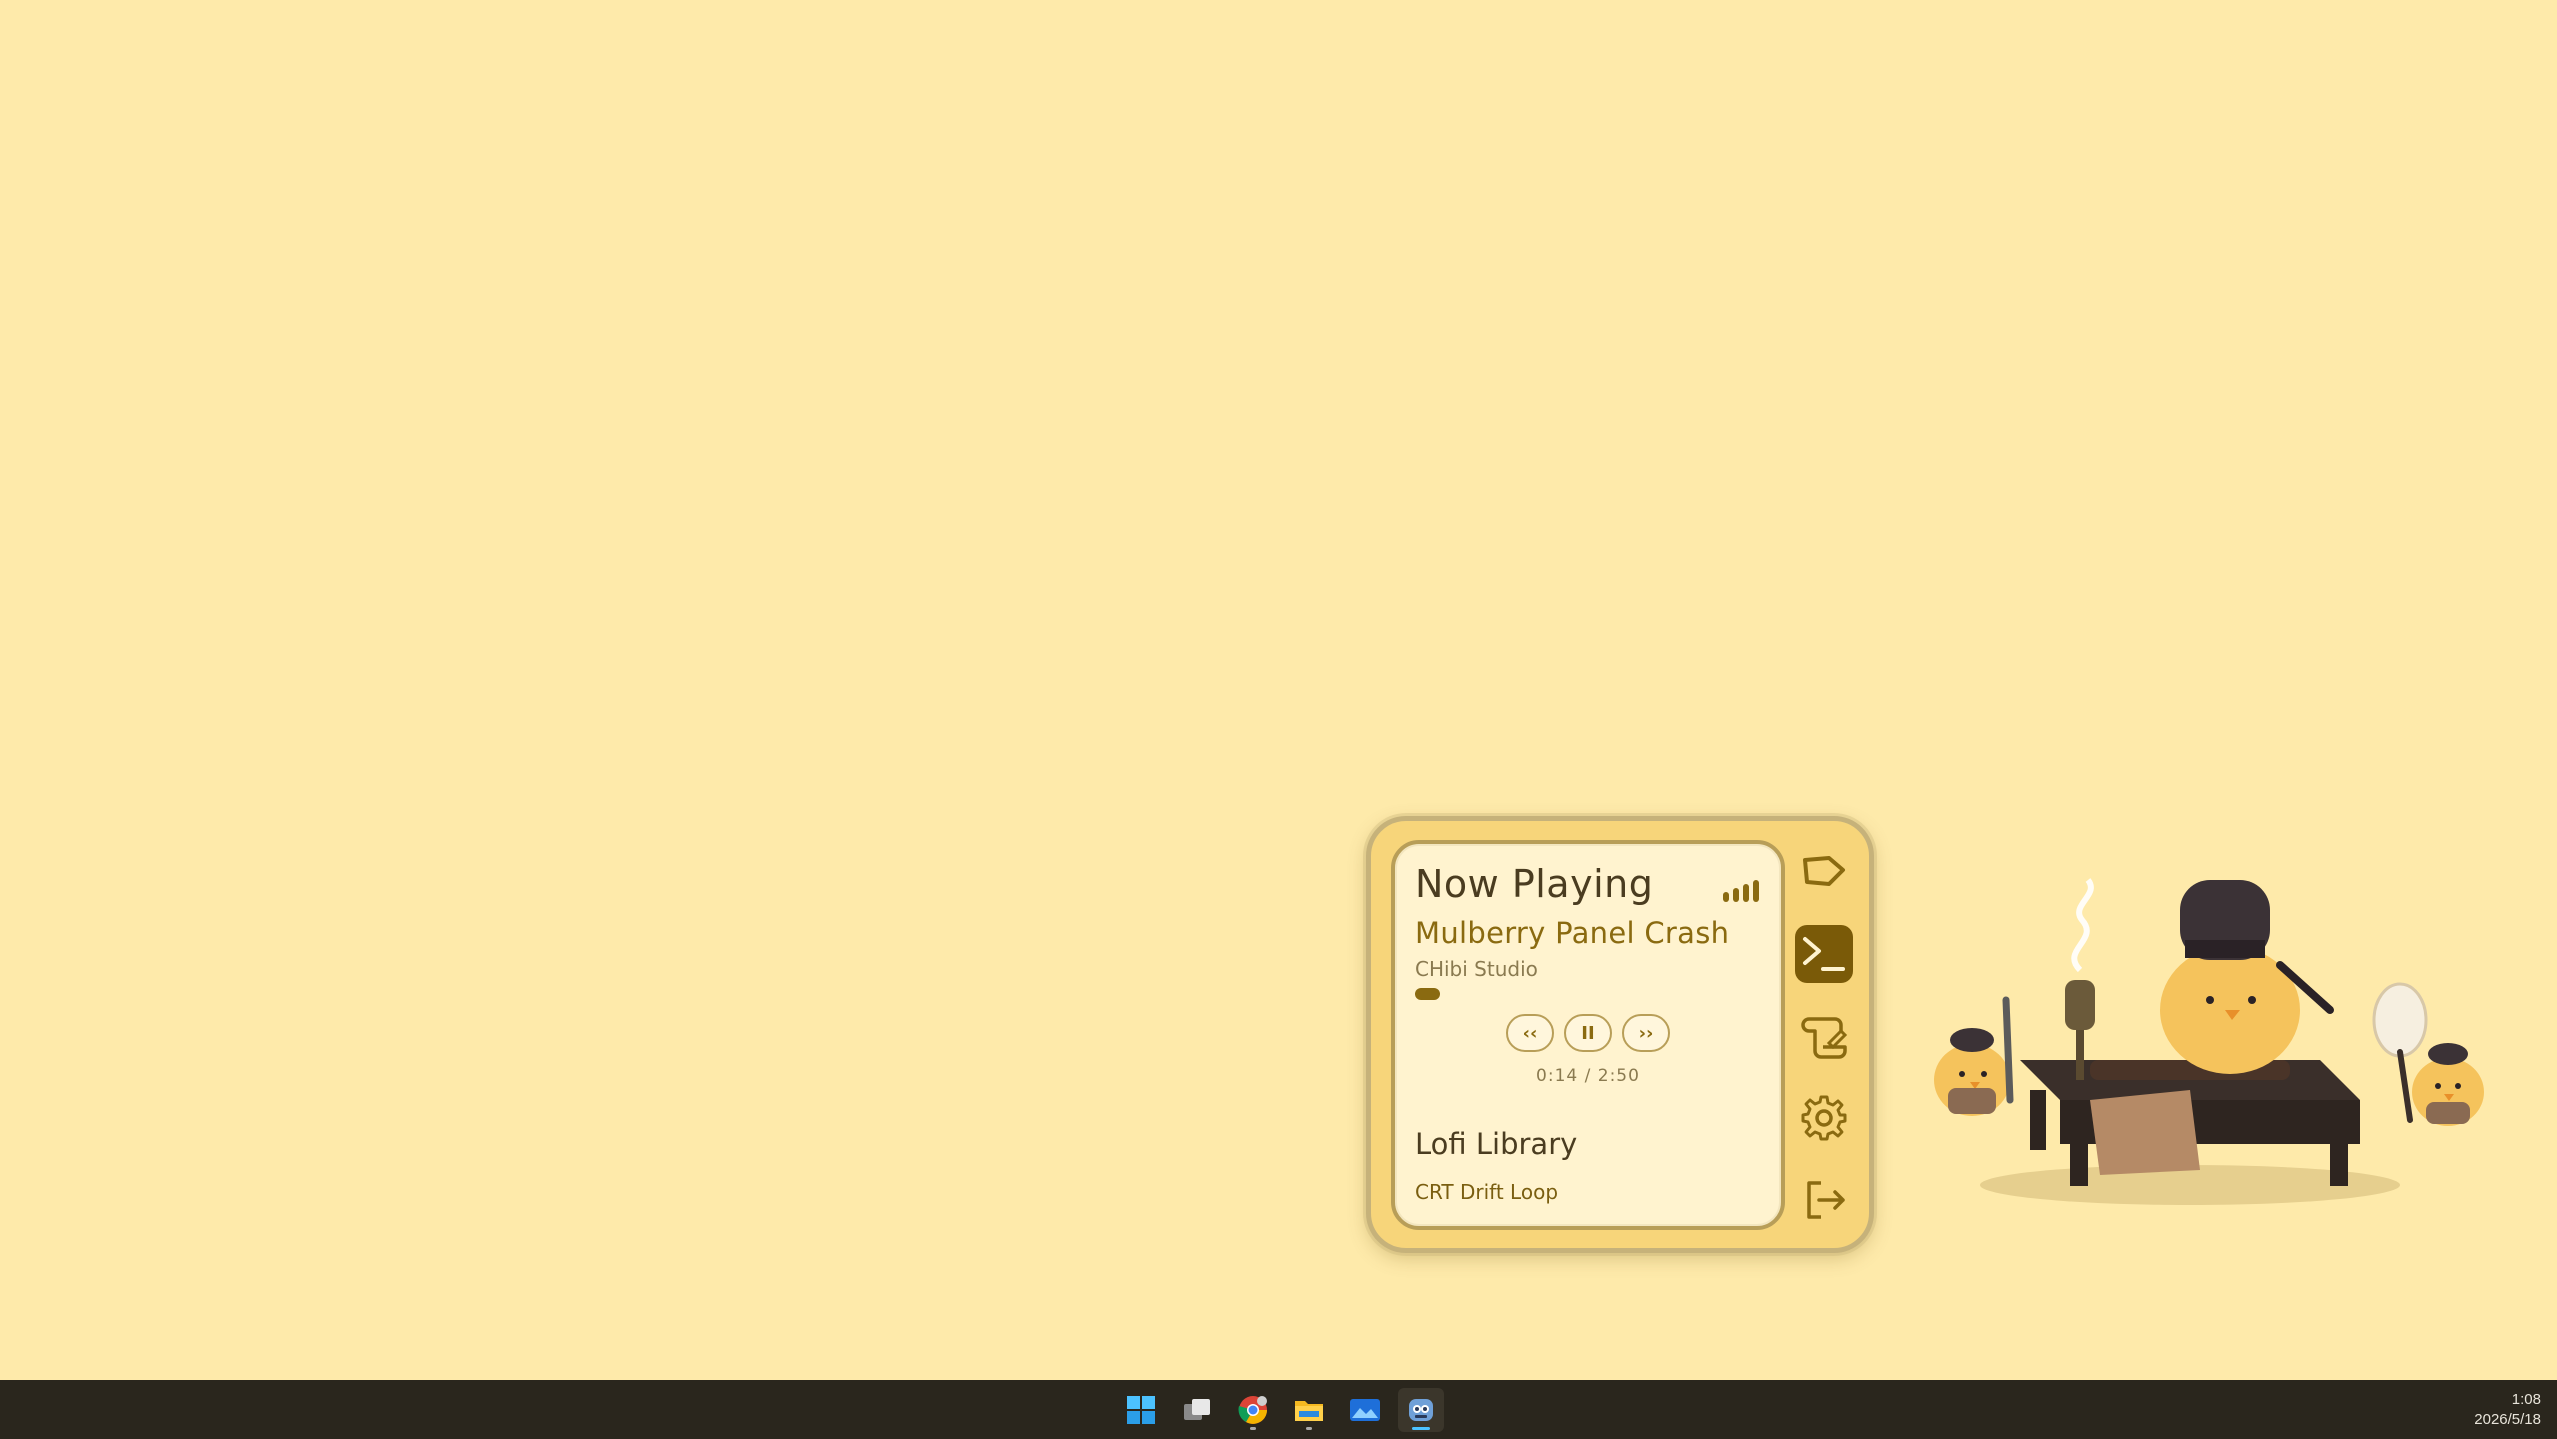 This screenshot has height=1439, width=2557. I want to click on chrome-icon, so click(1252, 1410).